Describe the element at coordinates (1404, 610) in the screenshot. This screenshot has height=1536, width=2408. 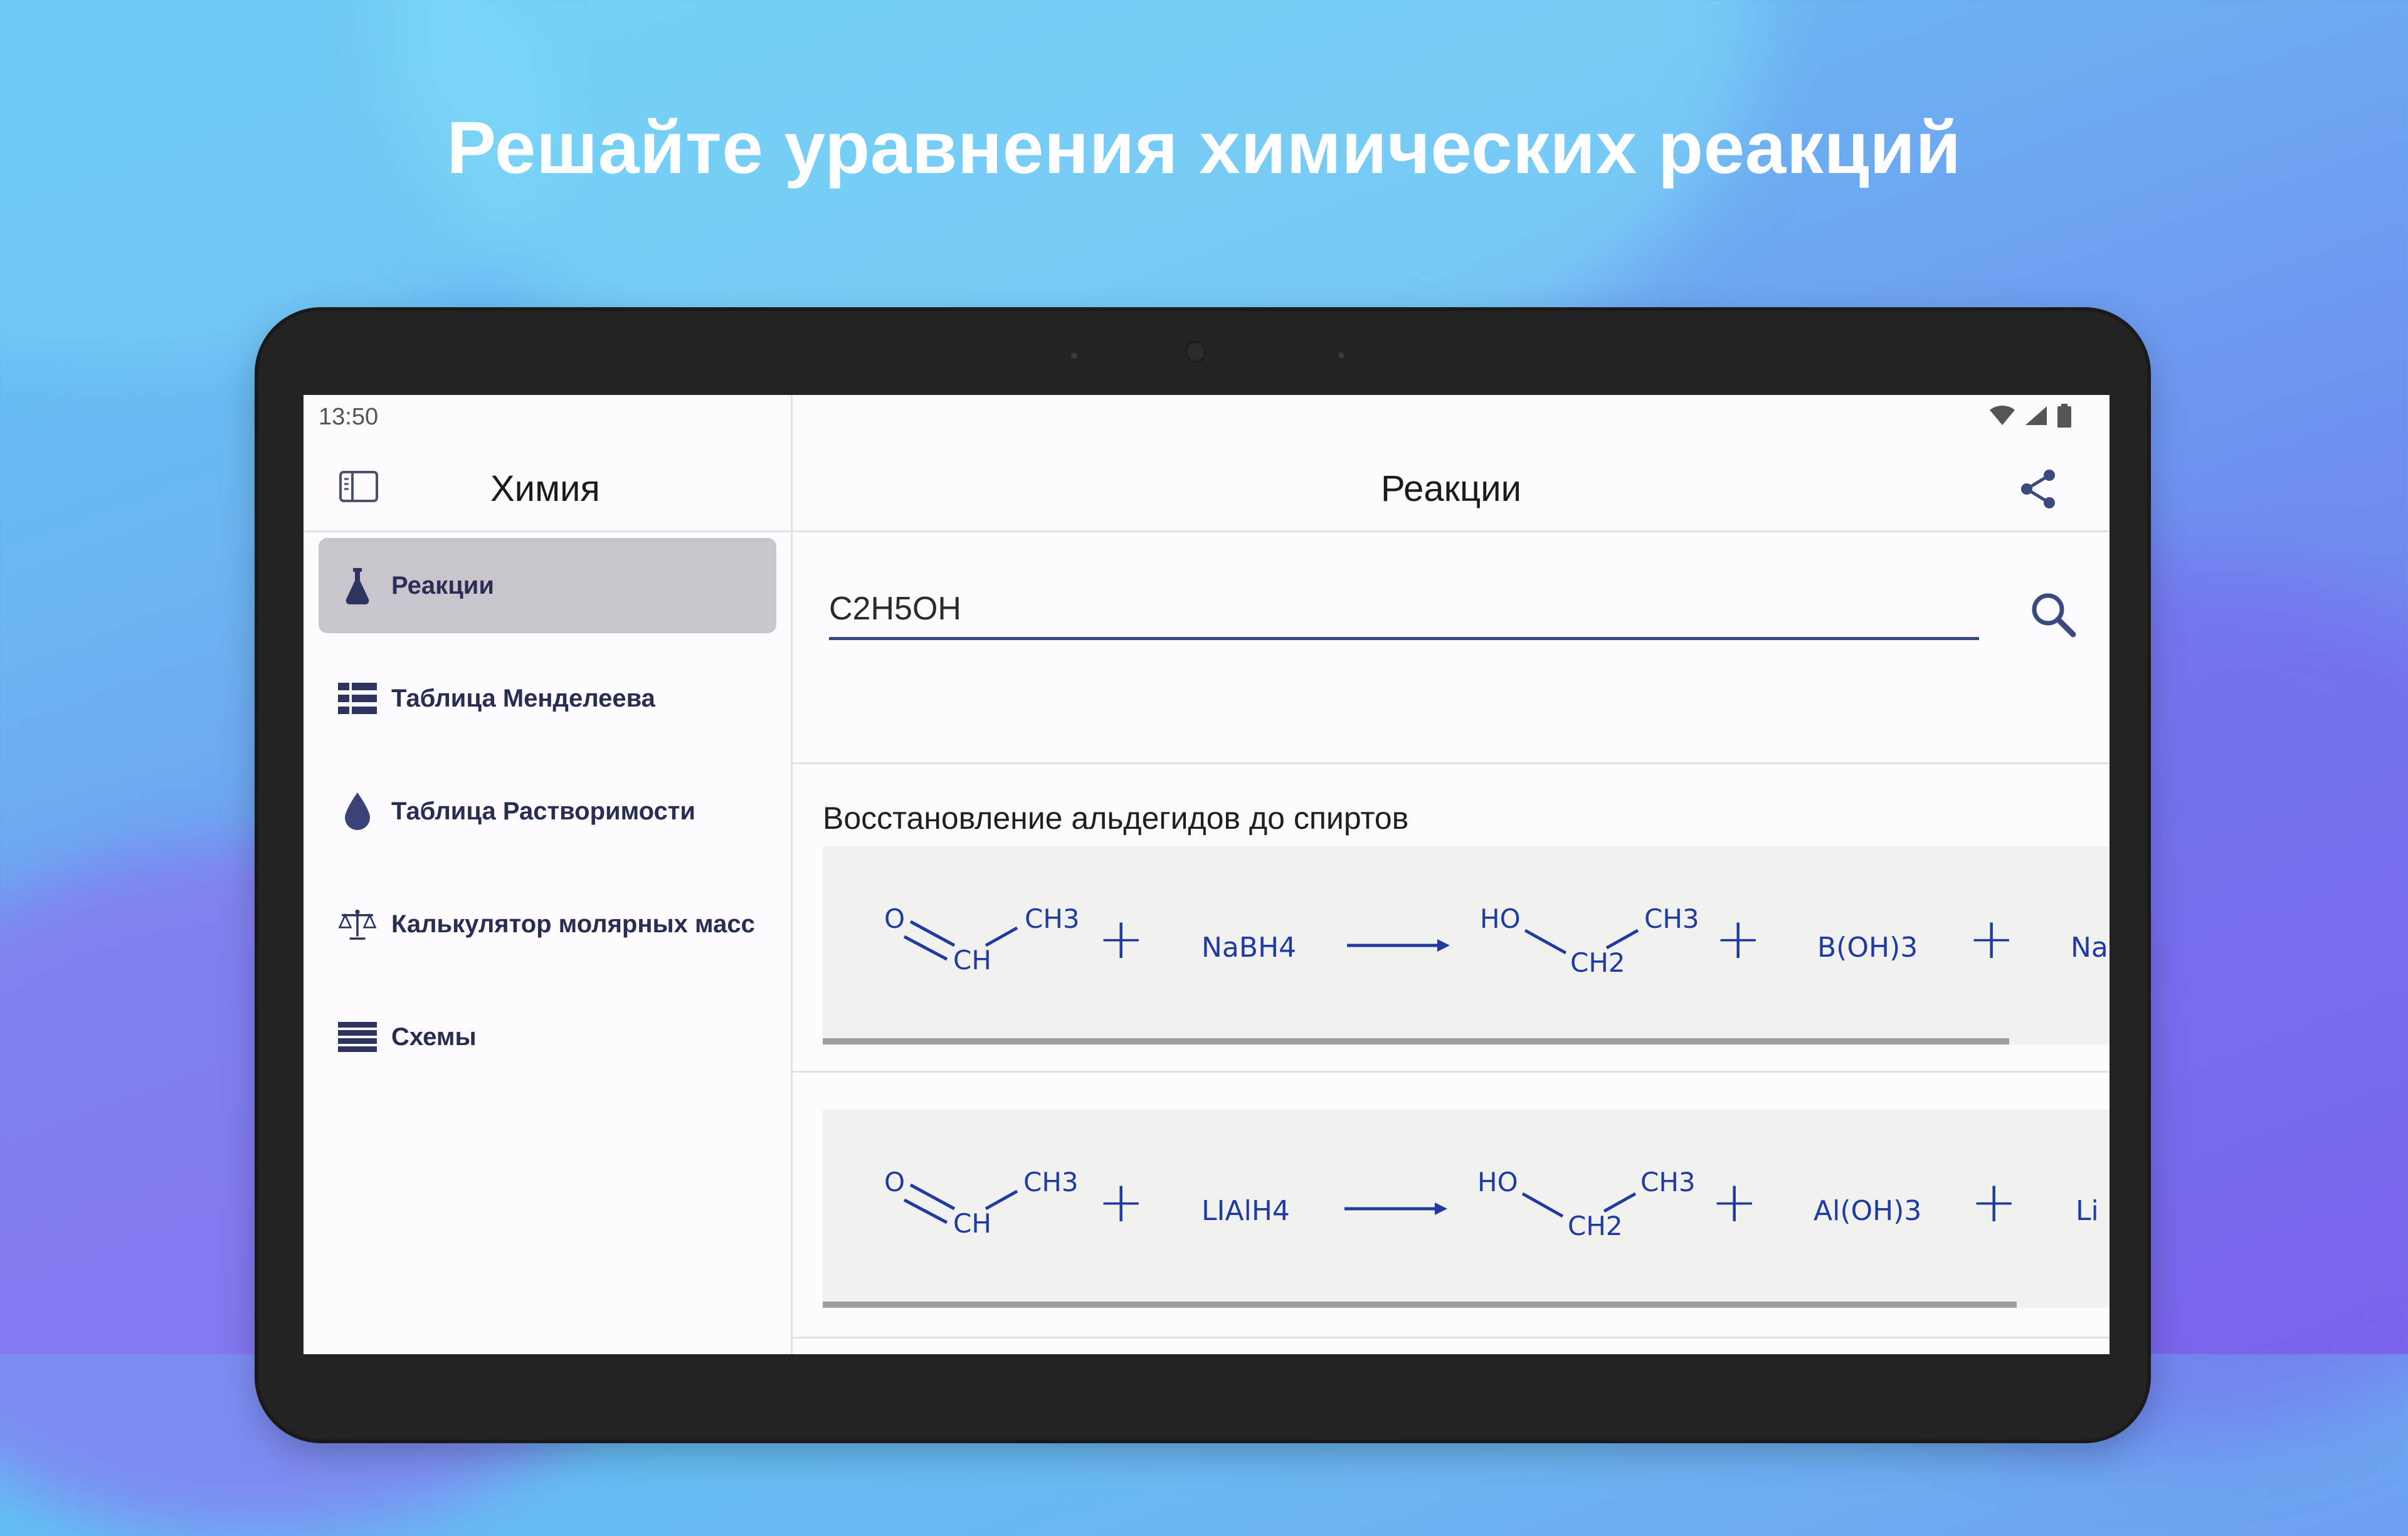
I see `search-input` at that location.